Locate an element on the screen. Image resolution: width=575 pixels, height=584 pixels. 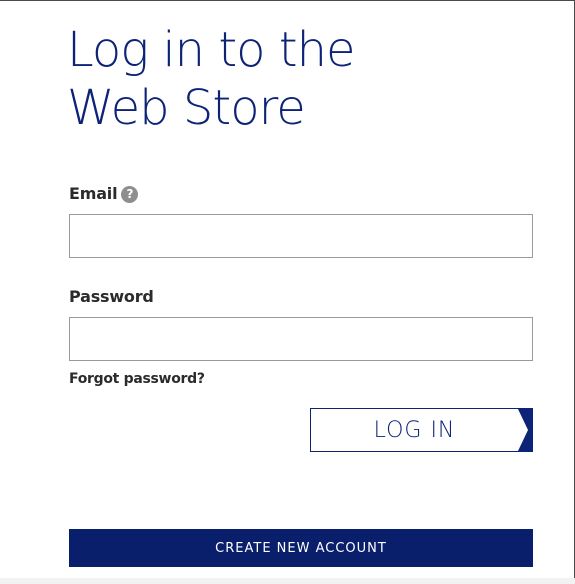
login-button-label: LOG IN is located at coordinates (414, 430).